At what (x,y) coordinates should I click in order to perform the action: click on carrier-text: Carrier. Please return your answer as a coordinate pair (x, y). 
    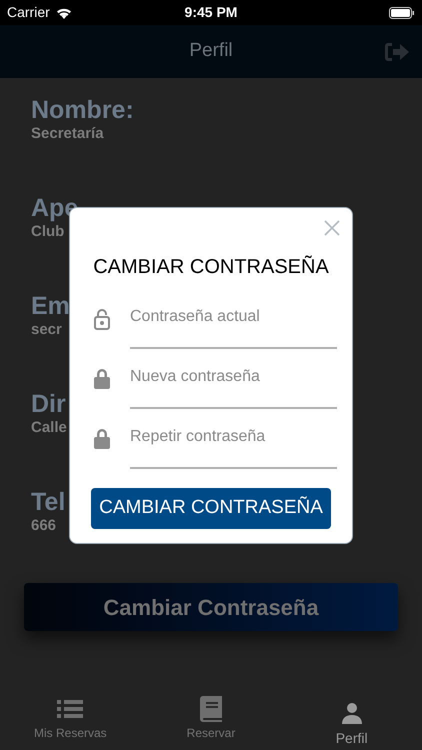
    Looking at the image, I should click on (28, 12).